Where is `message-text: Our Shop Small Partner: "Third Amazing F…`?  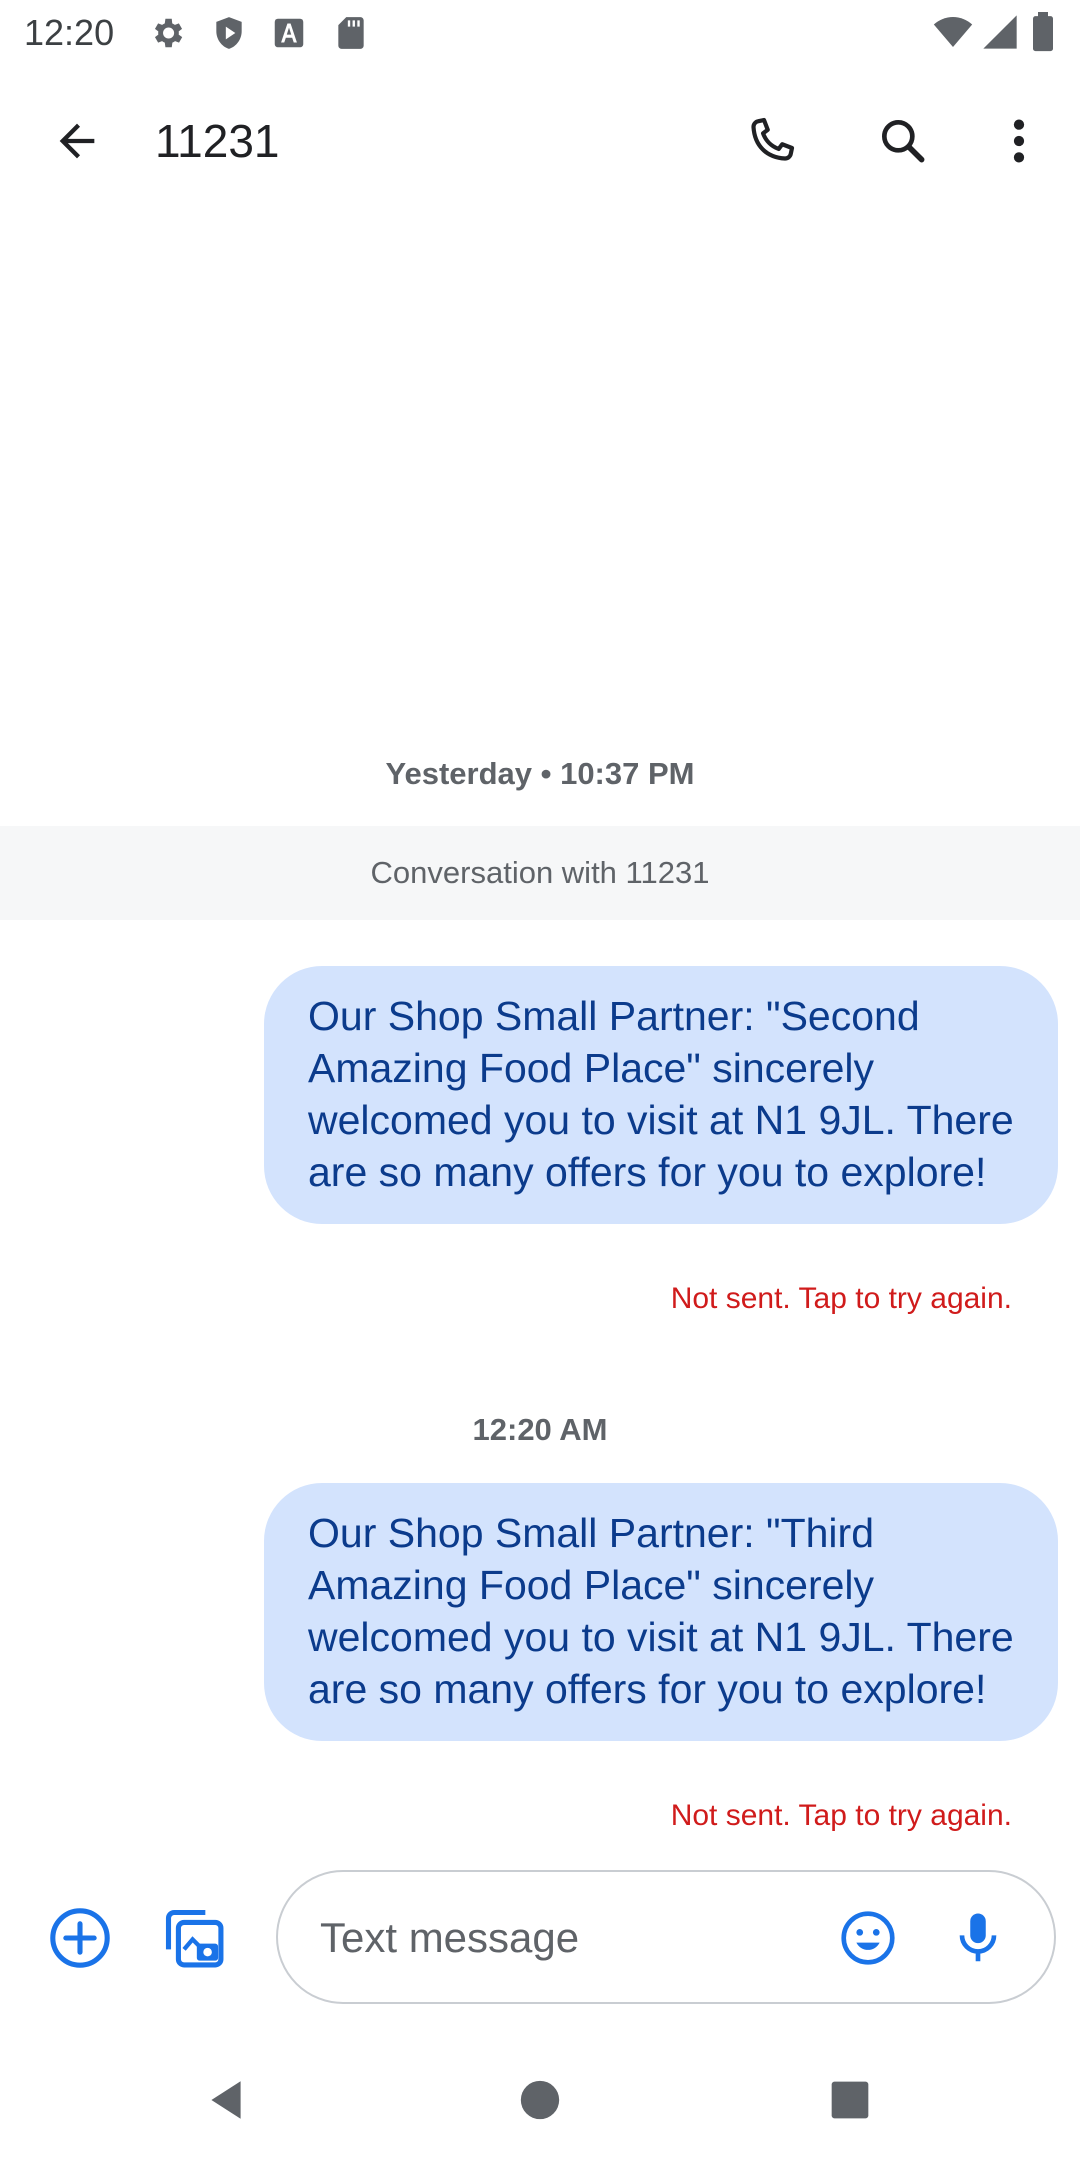
message-text: Our Shop Small Partner: "Third Amazing F… is located at coordinates (661, 1611).